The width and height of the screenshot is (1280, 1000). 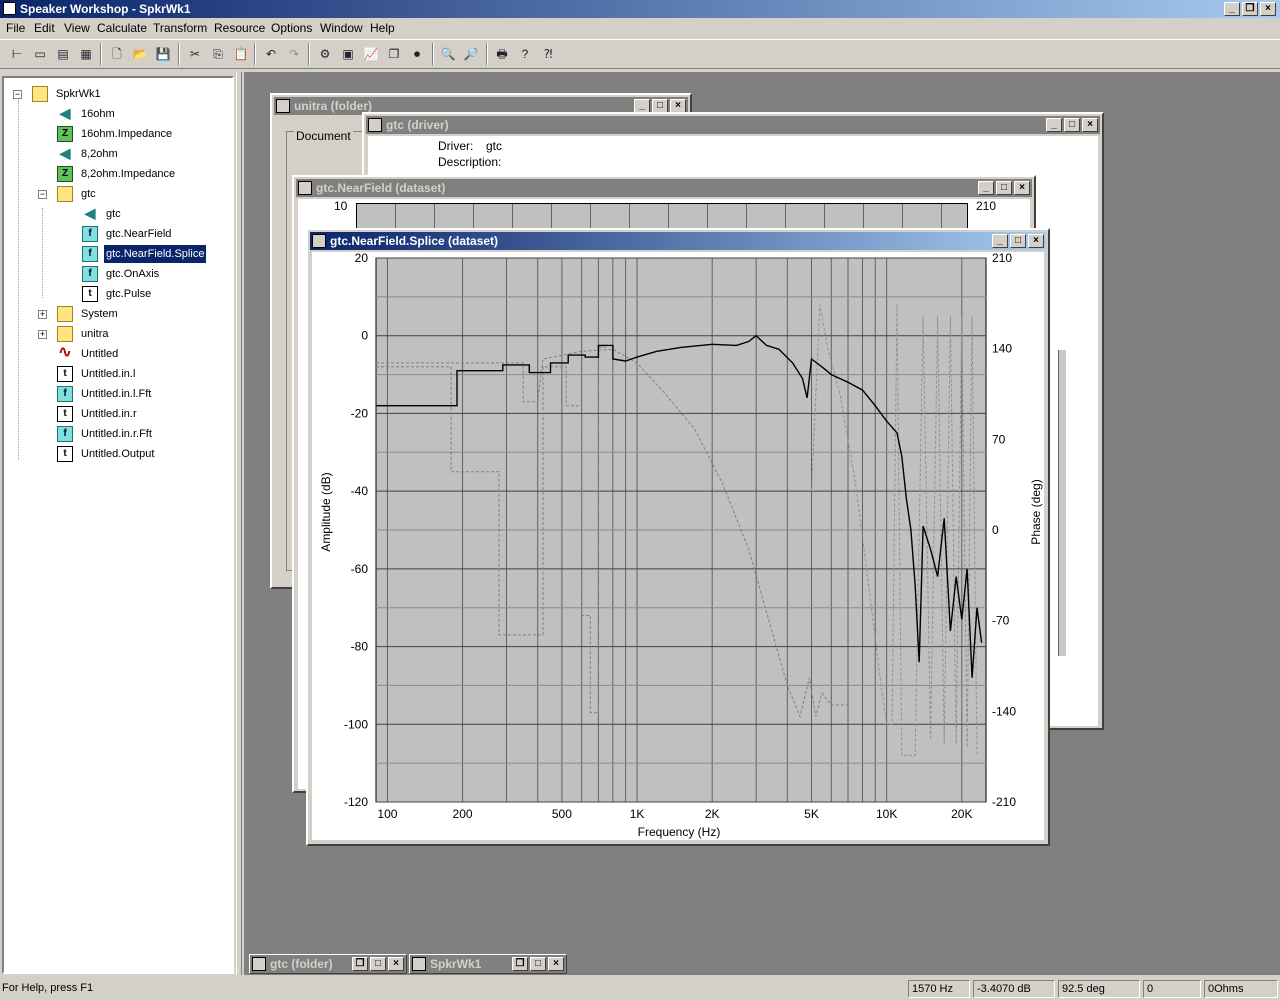 What do you see at coordinates (140, 54) in the screenshot?
I see `open-file-icon: 📂` at bounding box center [140, 54].